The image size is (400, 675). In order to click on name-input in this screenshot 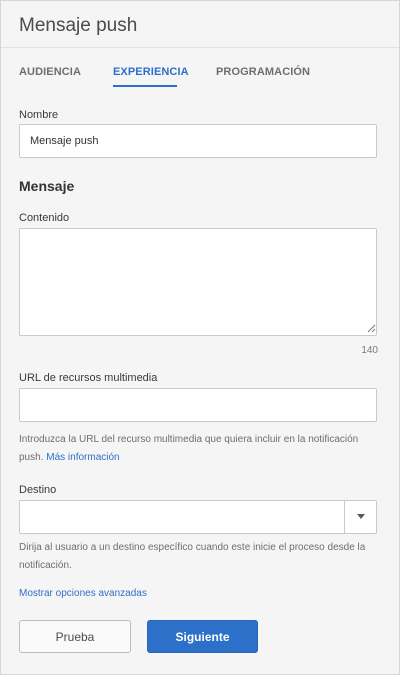, I will do `click(198, 141)`.